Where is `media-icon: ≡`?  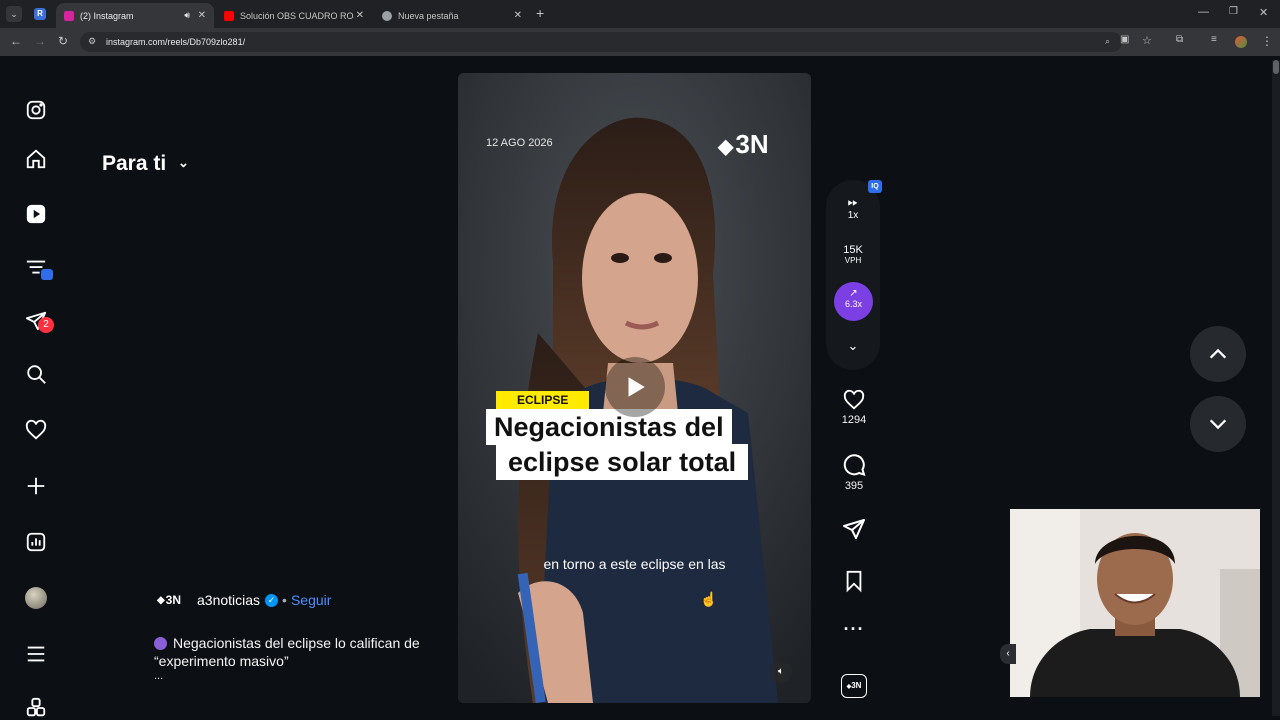 media-icon: ≡ is located at coordinates (1214, 39).